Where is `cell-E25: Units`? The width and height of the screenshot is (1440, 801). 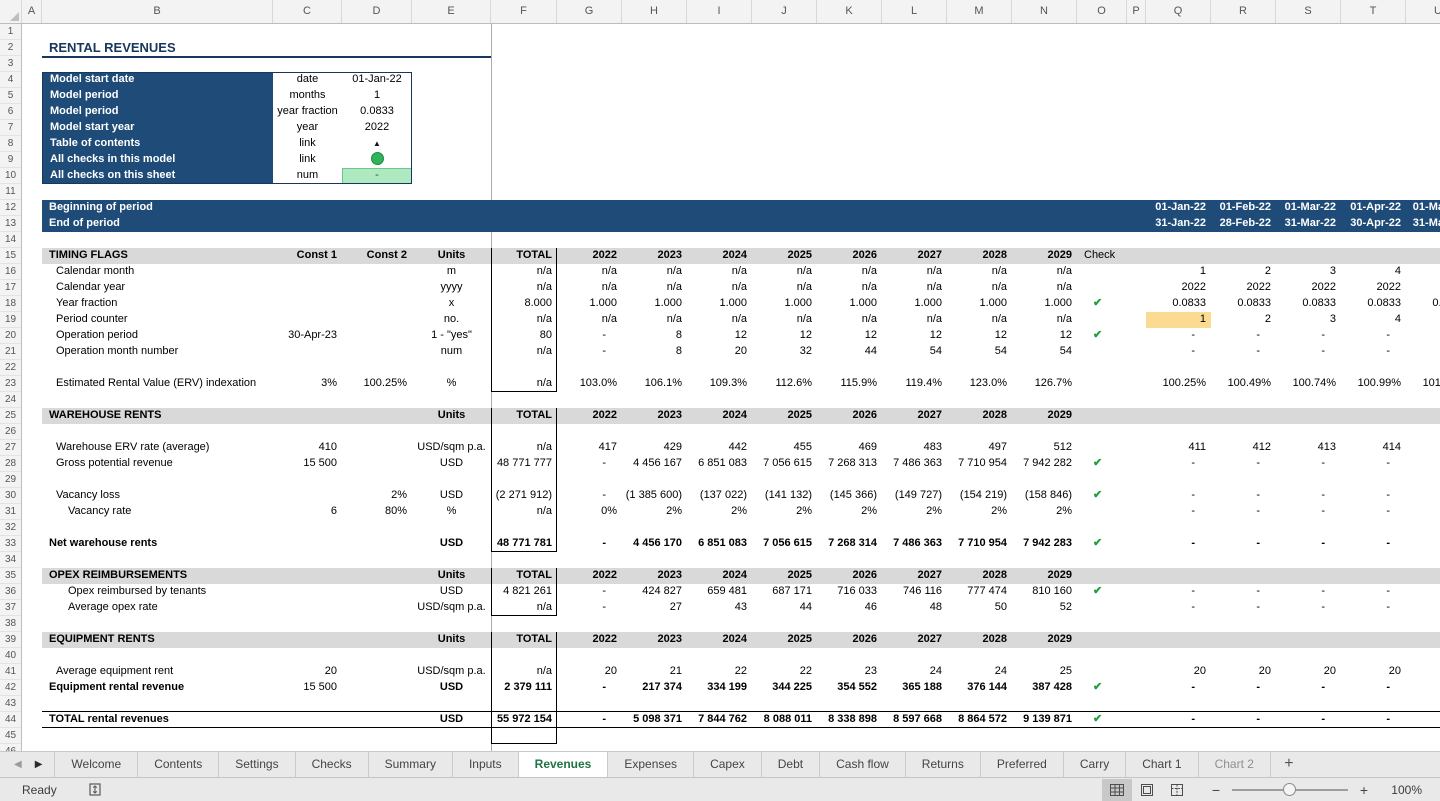
cell-E25: Units is located at coordinates (451, 416).